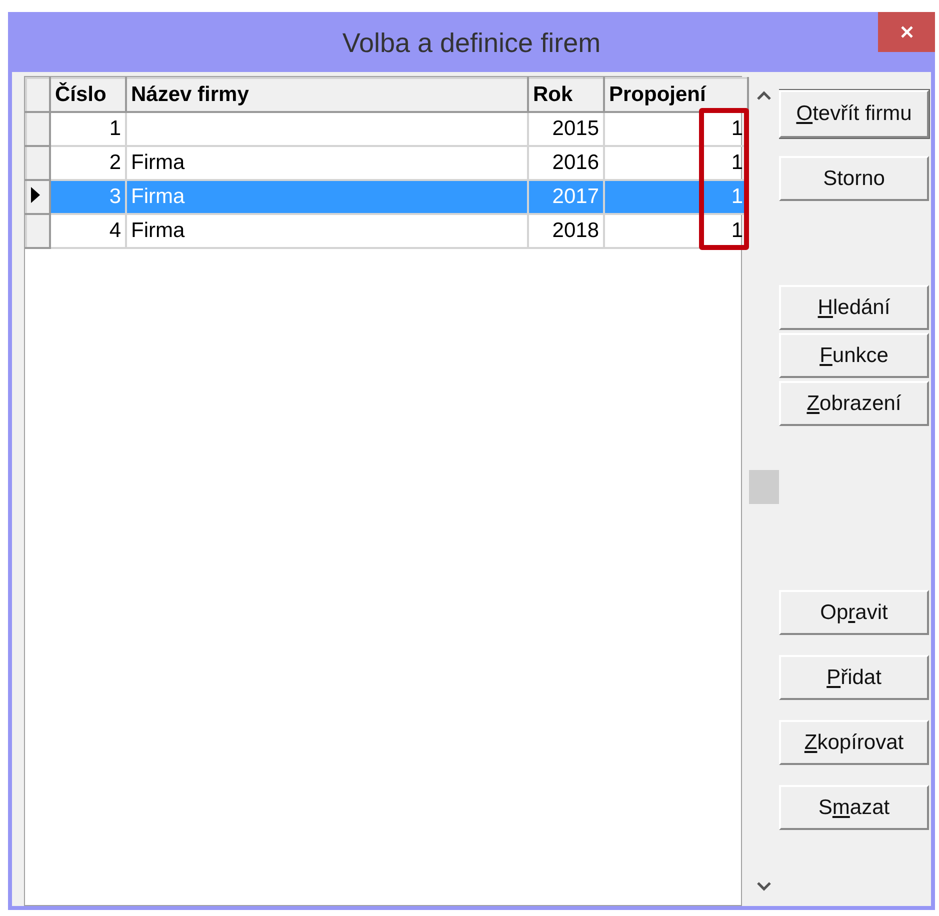 Image resolution: width=939 pixels, height=916 pixels. Describe the element at coordinates (327, 95) in the screenshot. I see `column-header: Název firmy` at that location.